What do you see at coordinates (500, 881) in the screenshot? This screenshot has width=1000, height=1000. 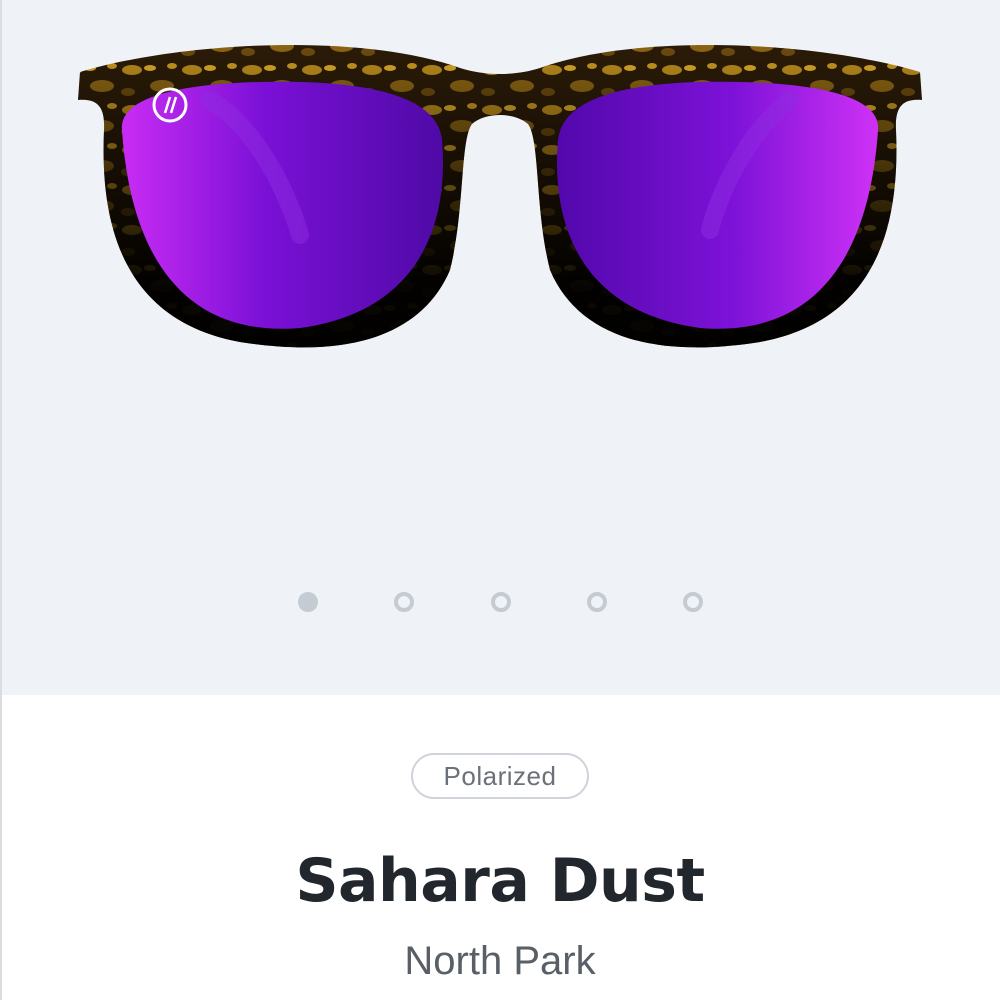 I see `product-title: Sahara Dust` at bounding box center [500, 881].